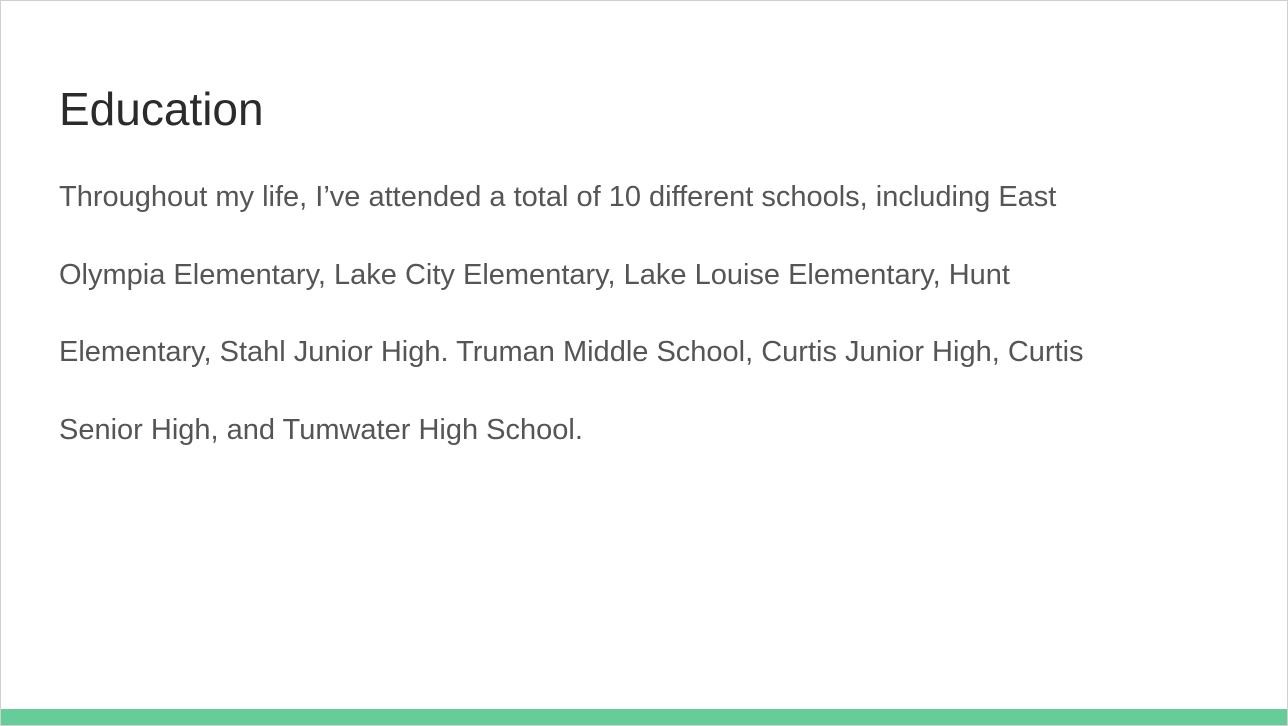 This screenshot has width=1288, height=726. Describe the element at coordinates (321, 430) in the screenshot. I see `body-line: Senior High, and Tumwater High School.` at that location.